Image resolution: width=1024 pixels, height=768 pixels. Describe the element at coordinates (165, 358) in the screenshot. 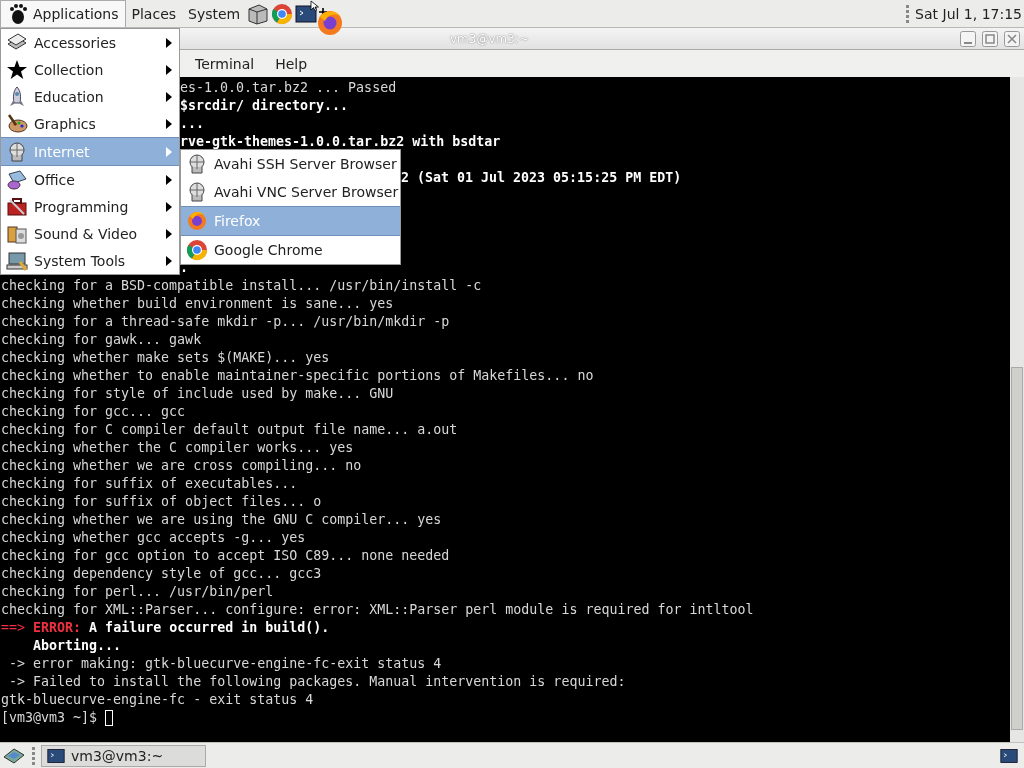

I see `terminal-line: checking whether make sets $(MAKE)... yes` at that location.